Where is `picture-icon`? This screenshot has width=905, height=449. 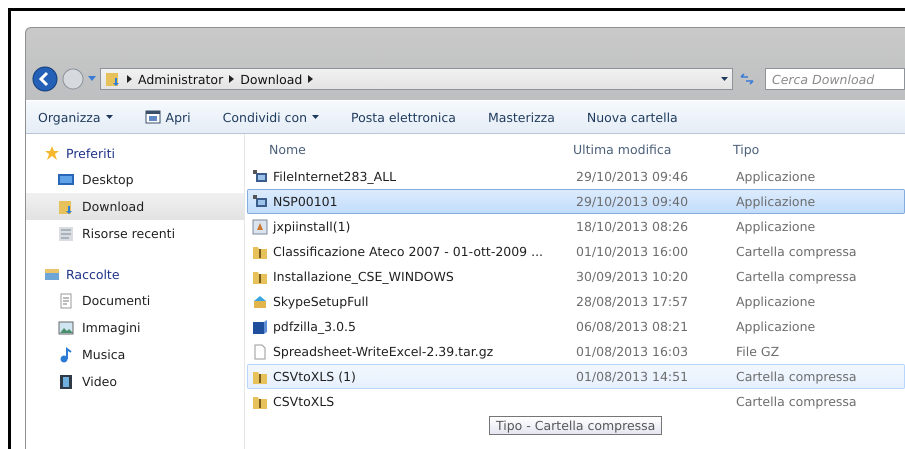
picture-icon is located at coordinates (66, 328).